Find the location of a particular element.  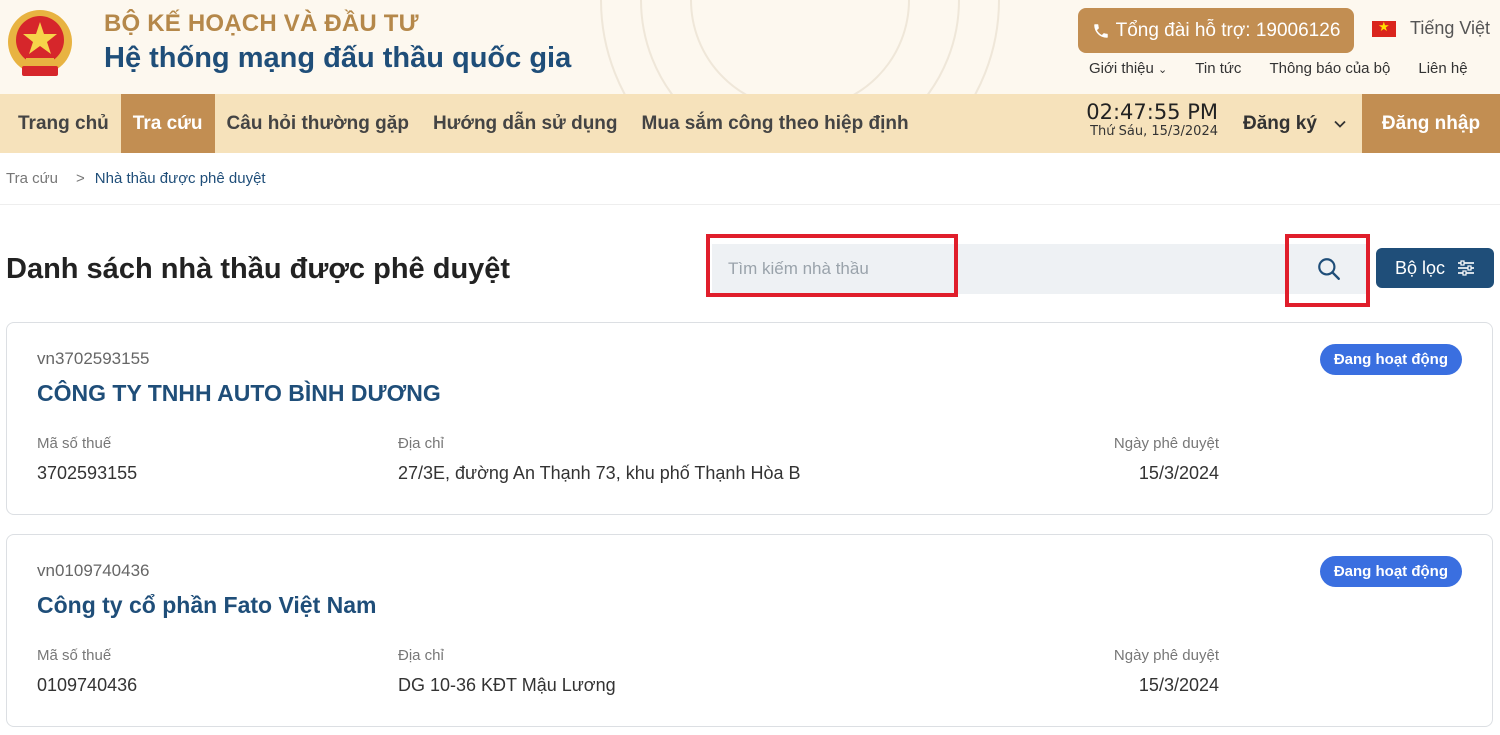

filter-button: Bộ lọc is located at coordinates (1435, 268).